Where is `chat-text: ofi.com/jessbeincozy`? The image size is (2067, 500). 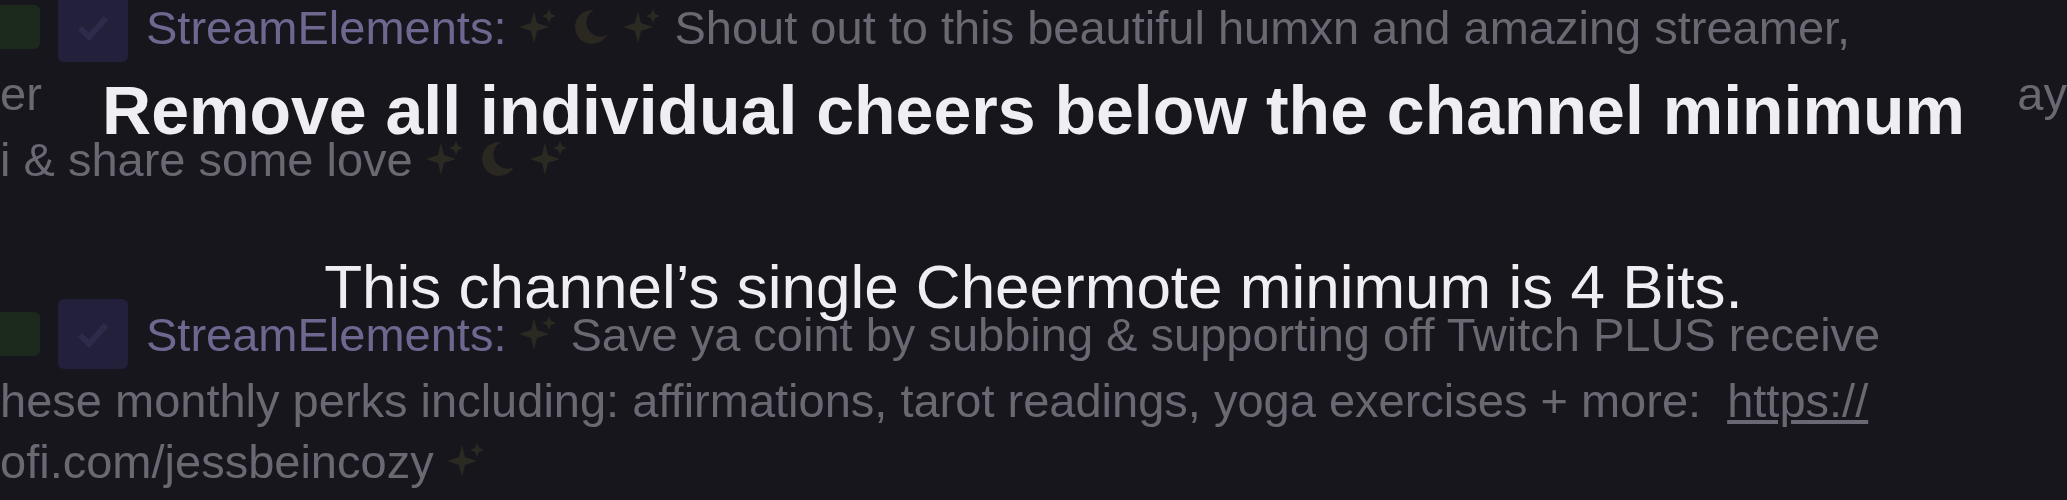 chat-text: ofi.com/jessbeincozy is located at coordinates (217, 461).